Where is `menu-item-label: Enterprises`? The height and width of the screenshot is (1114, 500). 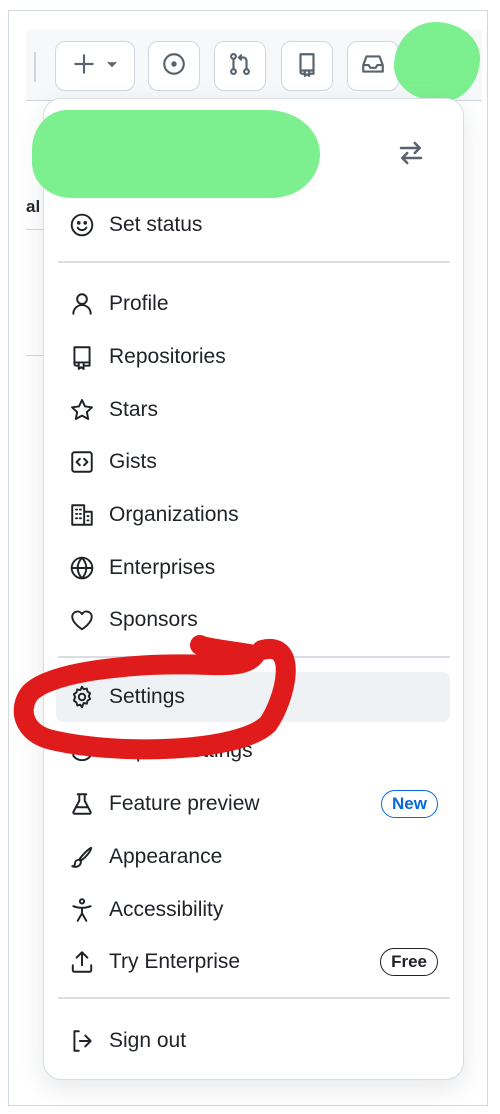
menu-item-label: Enterprises is located at coordinates (162, 567).